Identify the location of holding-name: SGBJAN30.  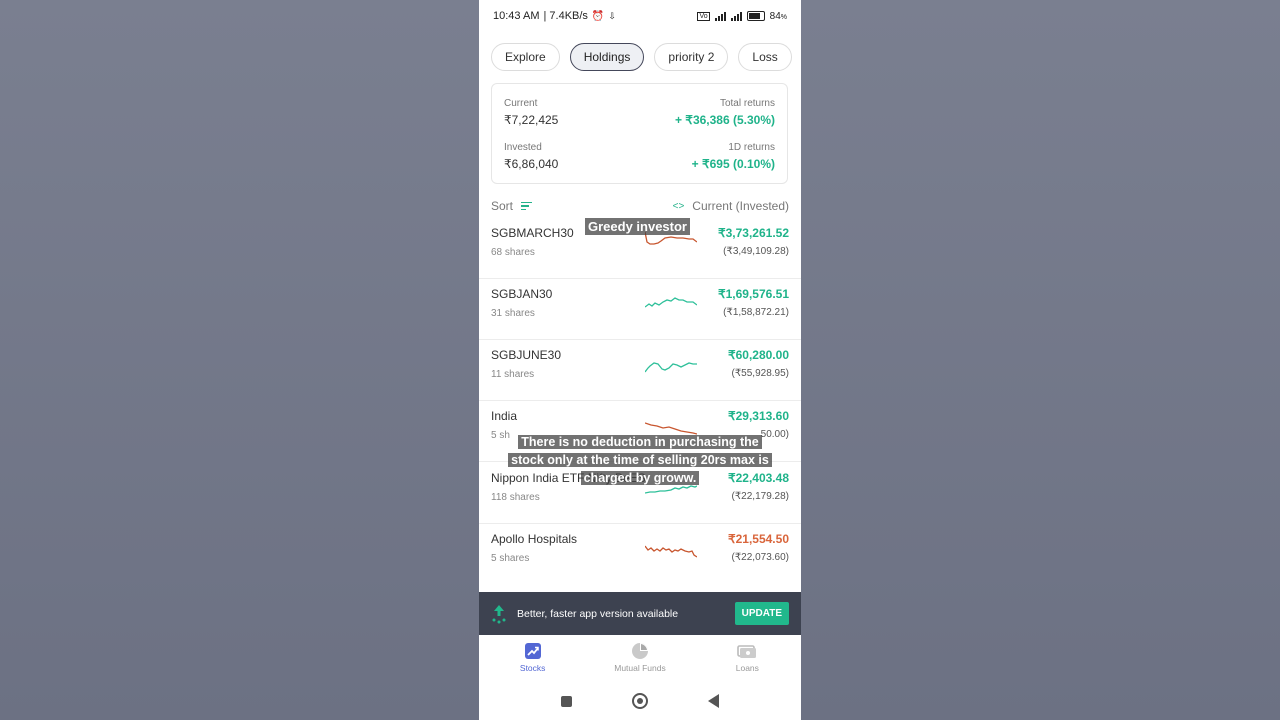
(522, 294).